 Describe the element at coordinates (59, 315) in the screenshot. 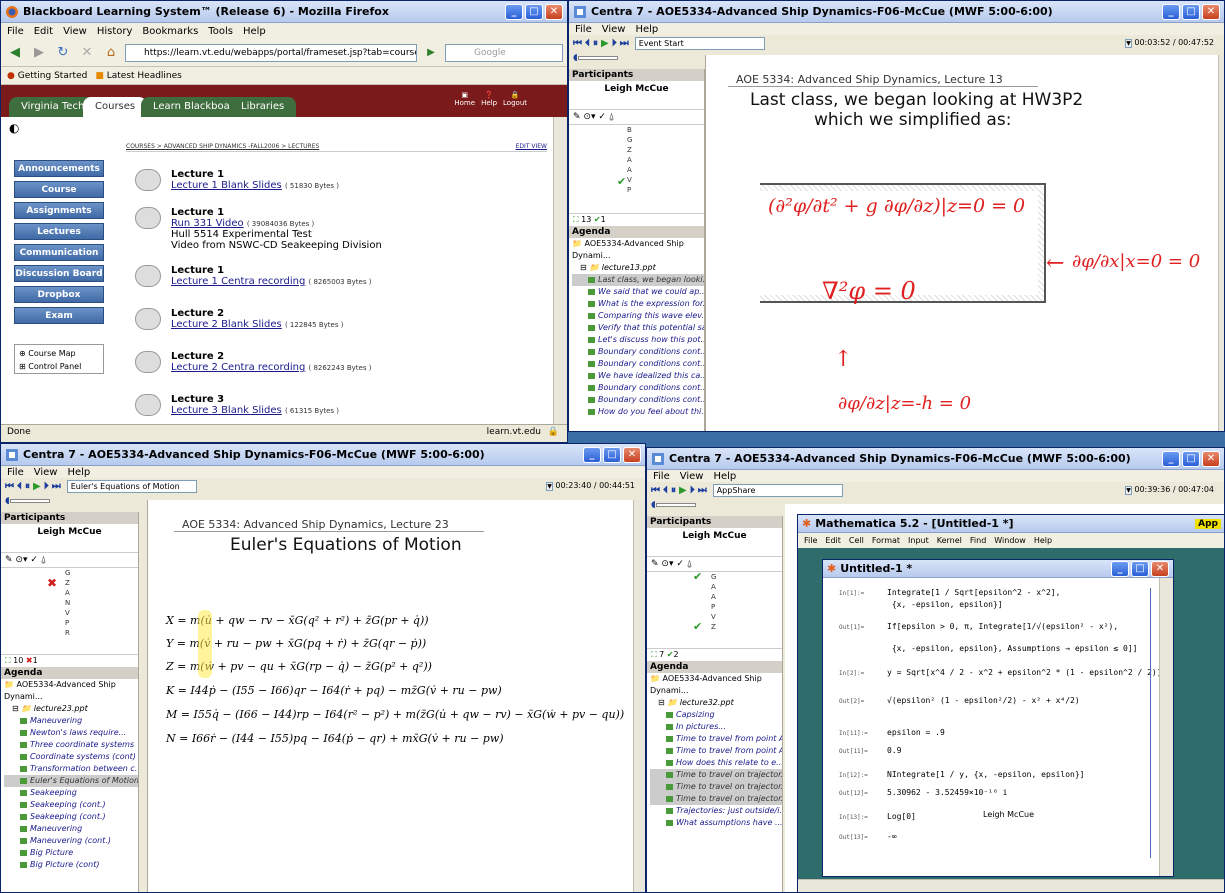

I see `nav-exam: Exam` at that location.